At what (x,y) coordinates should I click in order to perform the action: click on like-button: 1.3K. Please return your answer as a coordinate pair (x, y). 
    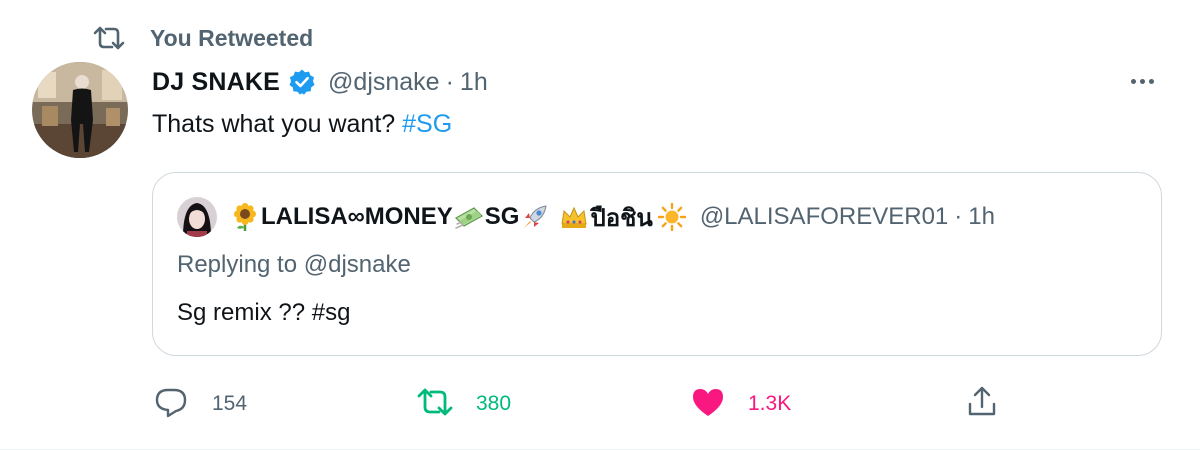
    Looking at the image, I should click on (740, 404).